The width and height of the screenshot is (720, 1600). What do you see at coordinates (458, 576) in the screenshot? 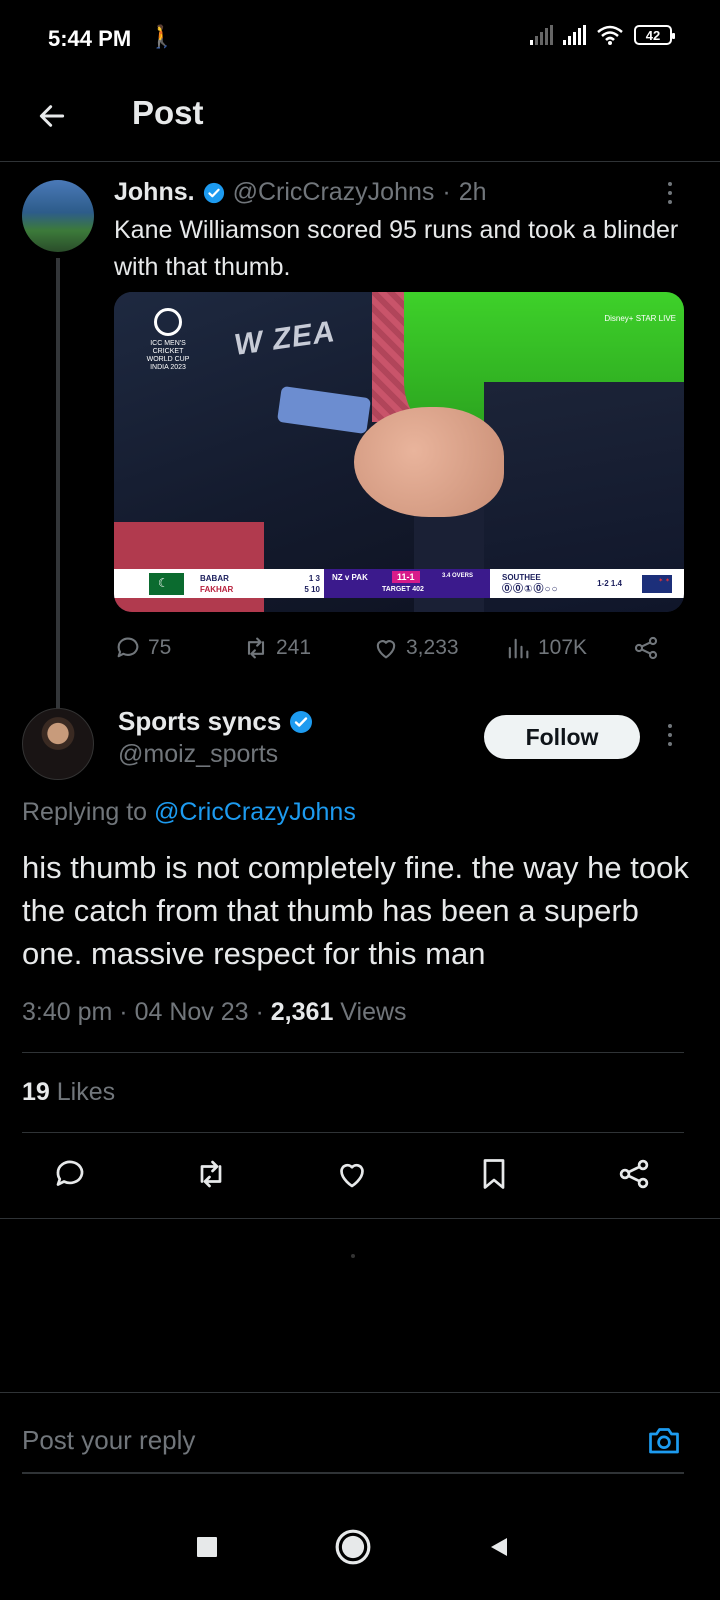
I see `overs: 3.4 OVERS` at bounding box center [458, 576].